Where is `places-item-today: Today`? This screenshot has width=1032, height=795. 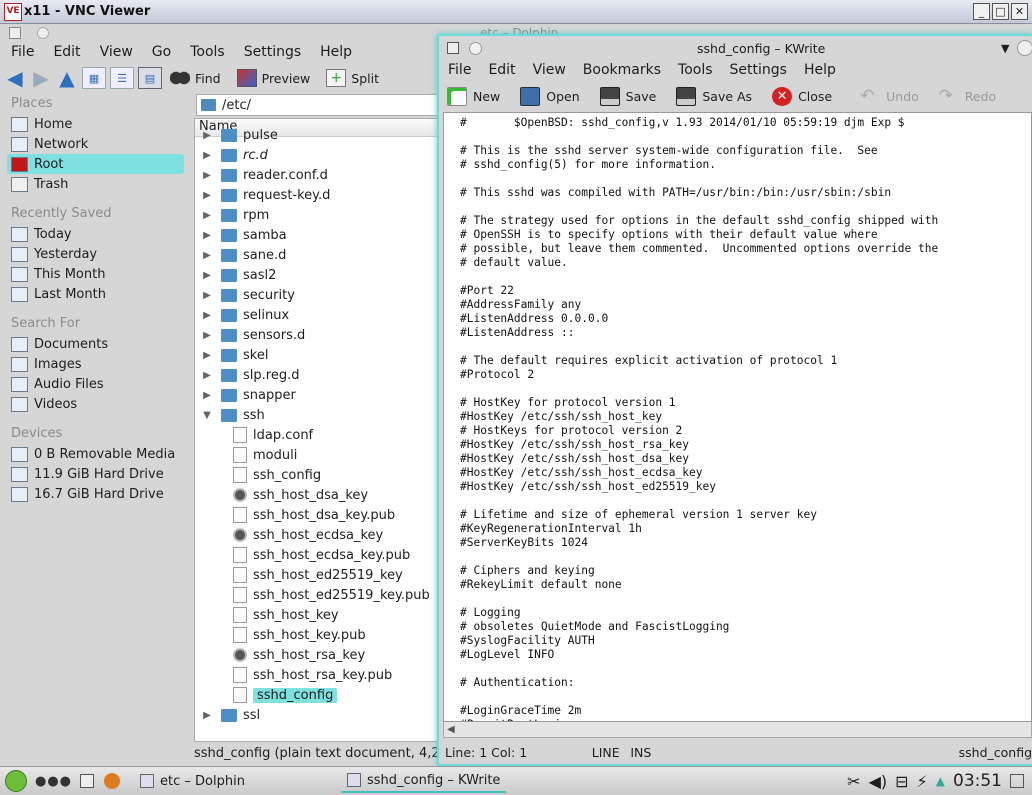 places-item-today: Today is located at coordinates (96, 234).